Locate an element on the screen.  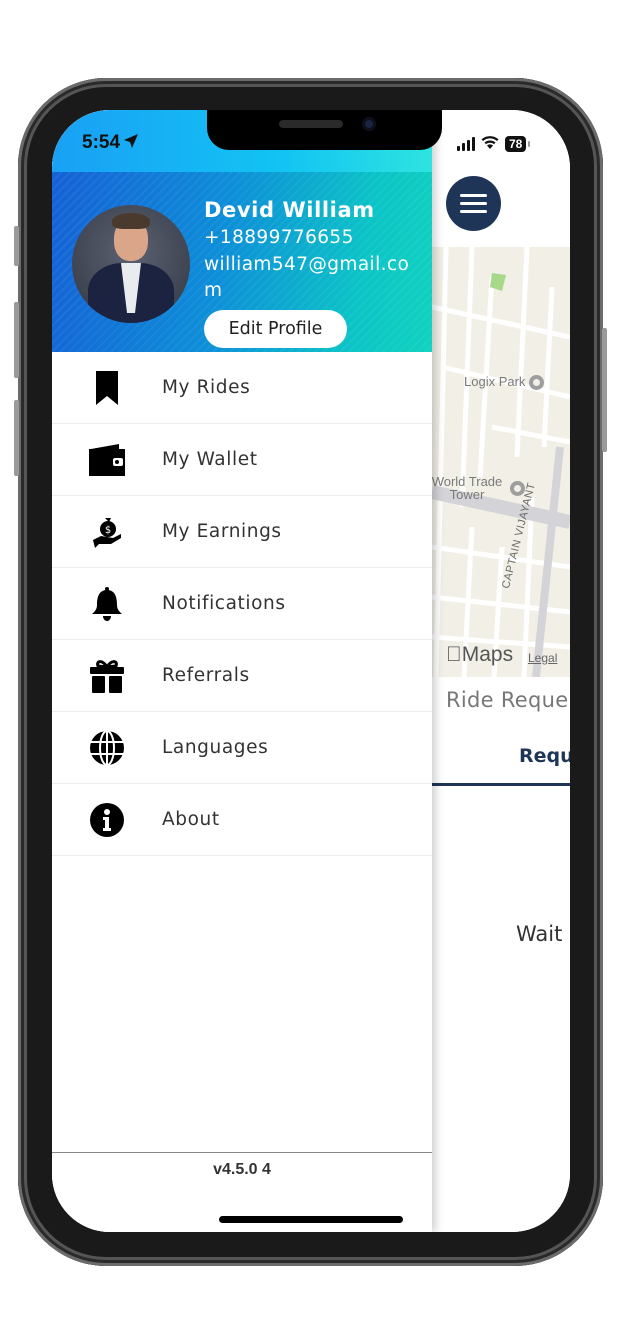
menu-item-referrals: Referrals is located at coordinates (242, 676).